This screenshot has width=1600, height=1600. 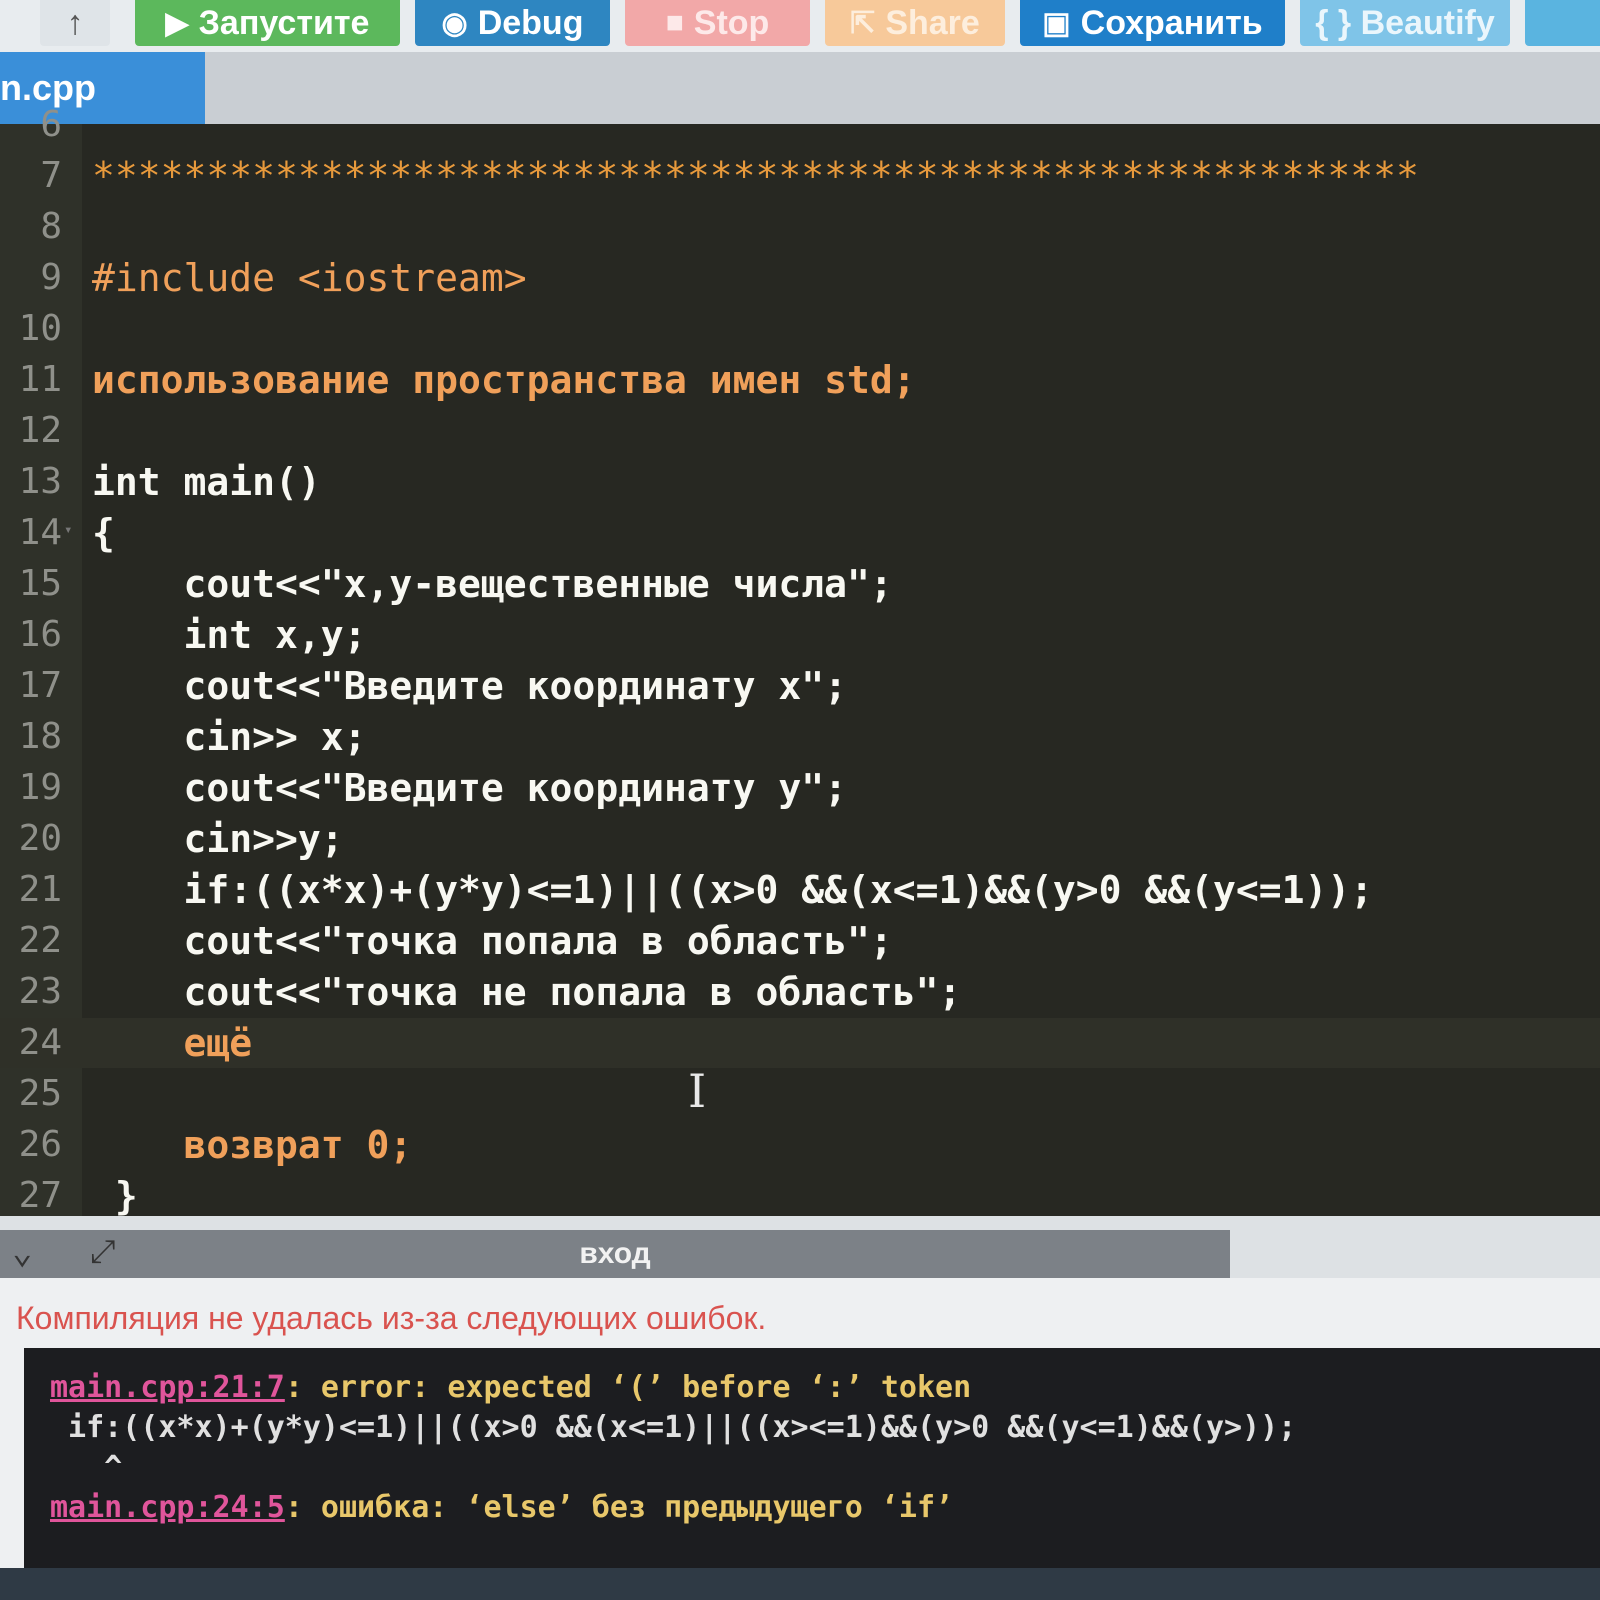 What do you see at coordinates (206, 482) in the screenshot?
I see `code-text: int main()` at bounding box center [206, 482].